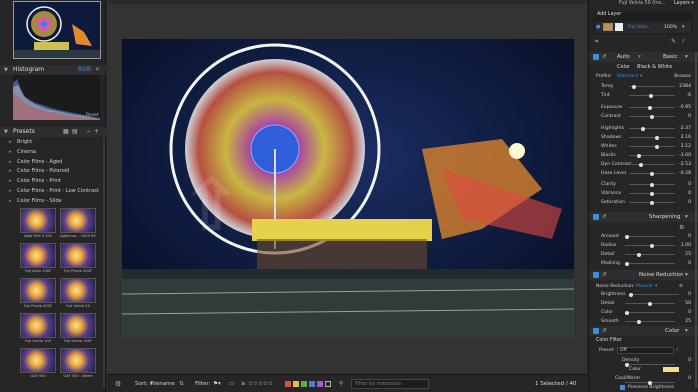  I want to click on auto-menu-icon: ▾, so click(639, 57).